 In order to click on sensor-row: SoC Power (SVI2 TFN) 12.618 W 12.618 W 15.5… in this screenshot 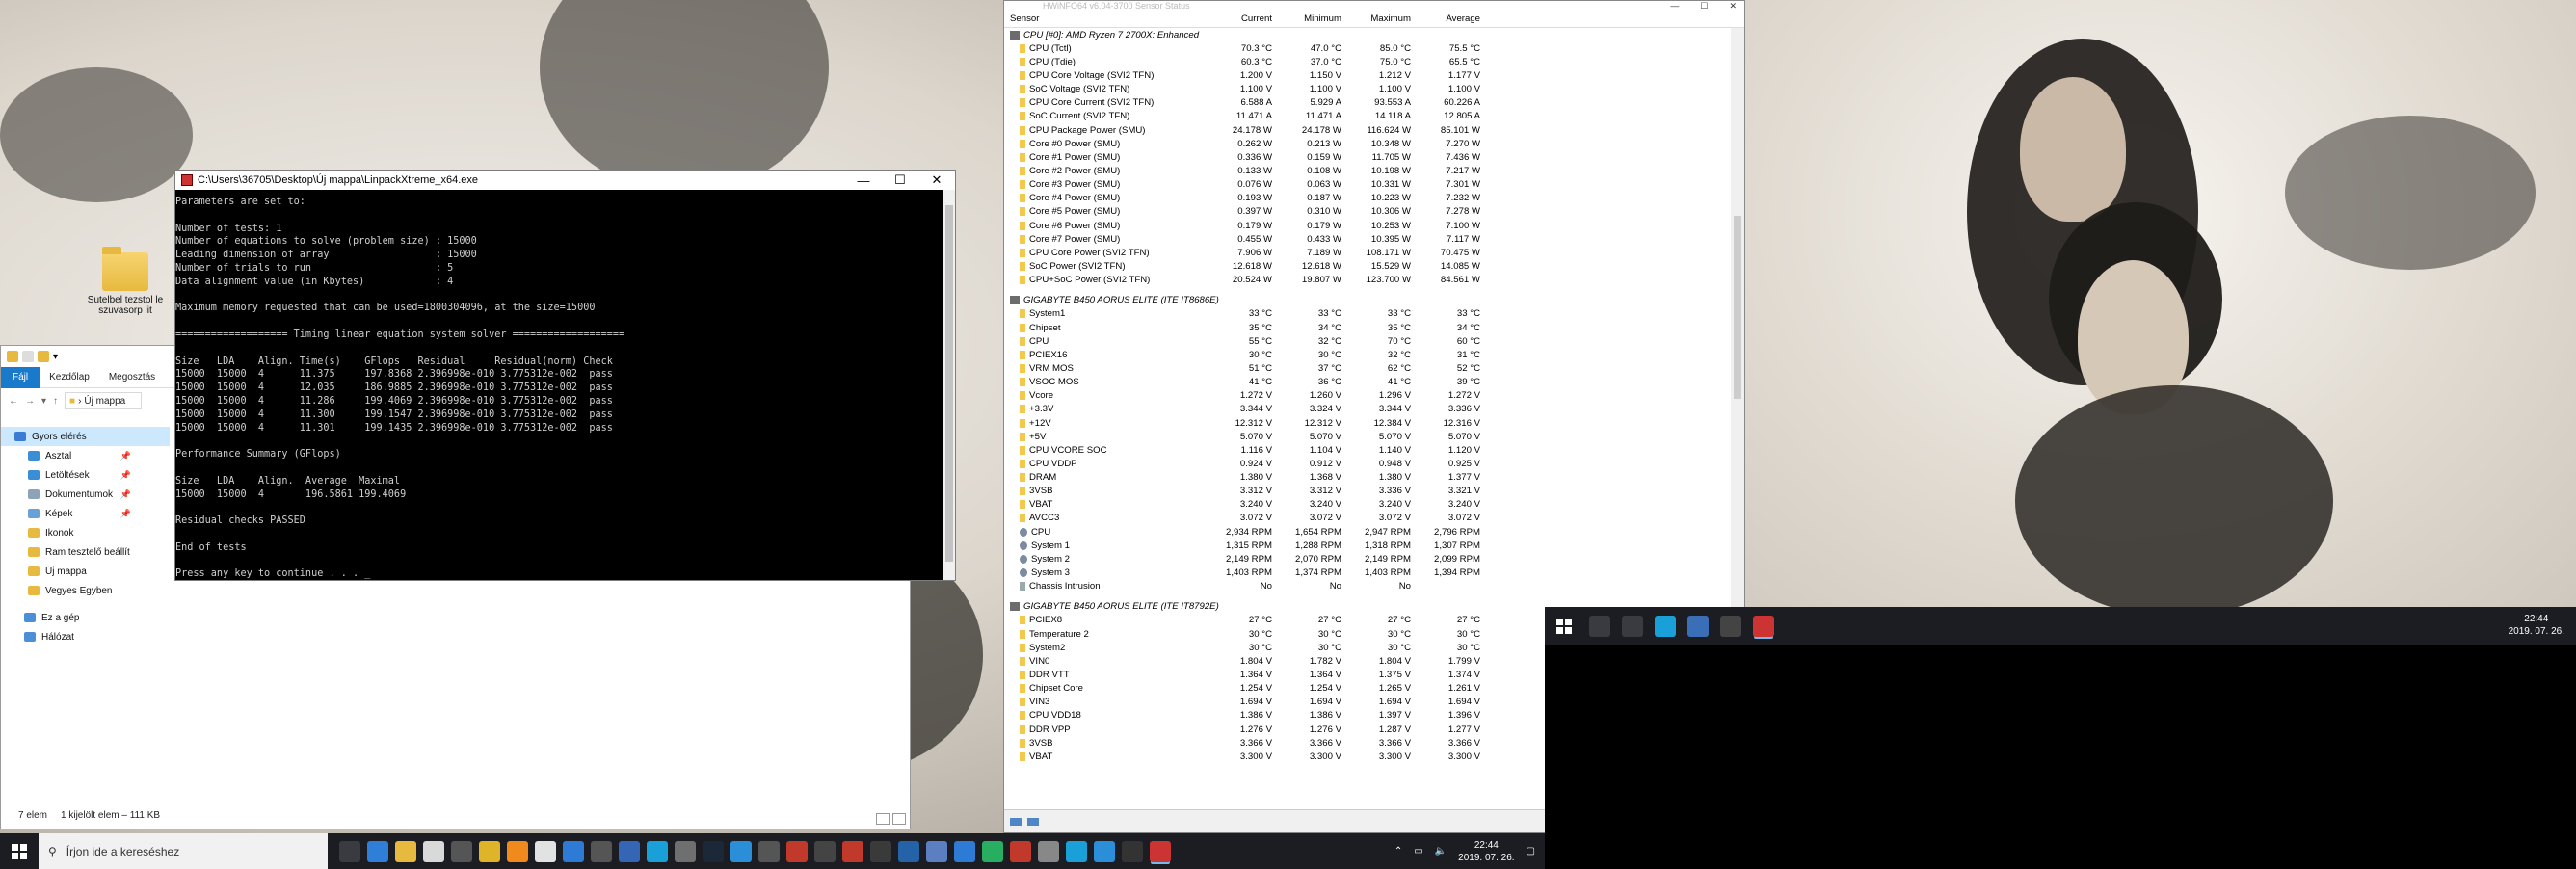, I will do `click(1368, 266)`.